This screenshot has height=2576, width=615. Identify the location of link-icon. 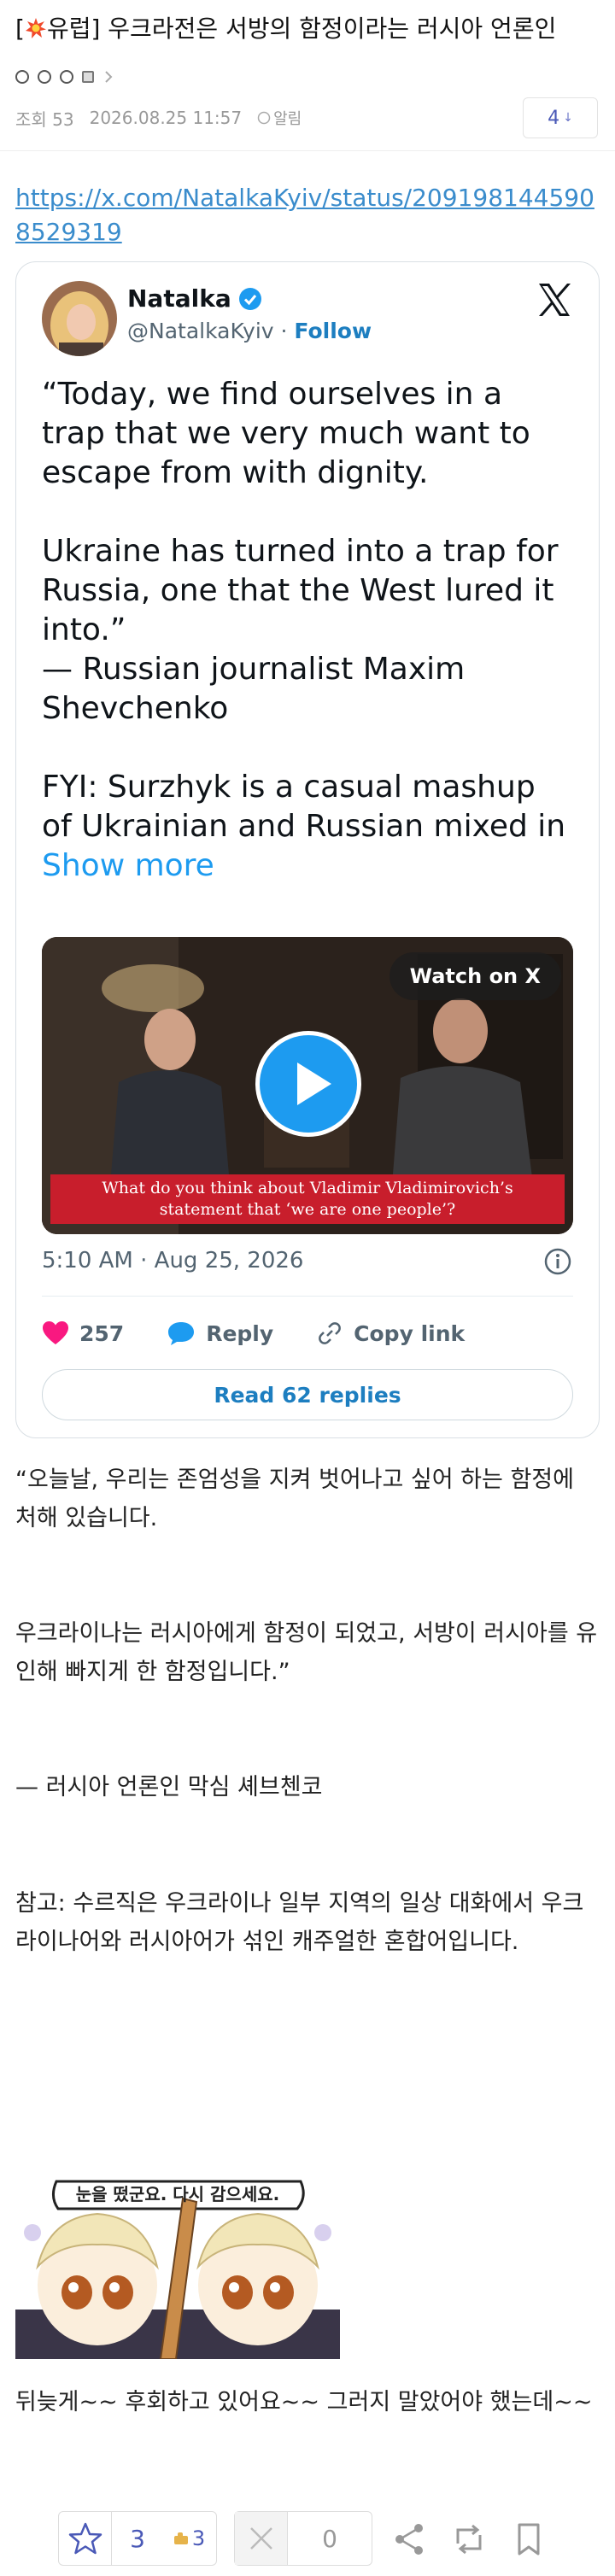
(330, 1333).